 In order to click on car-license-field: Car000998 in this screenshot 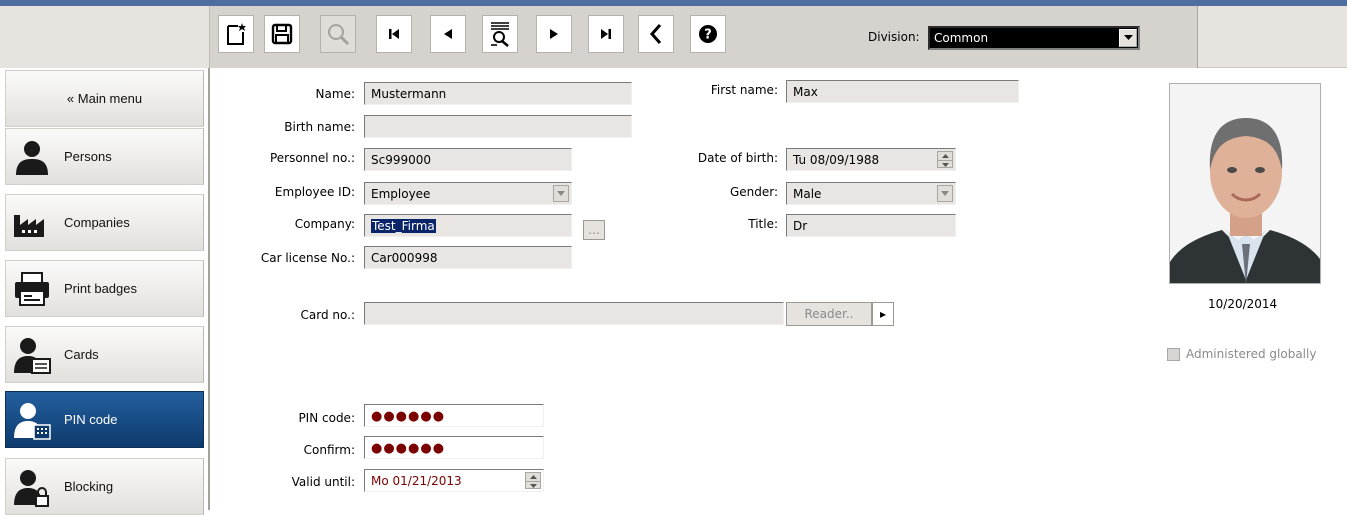, I will do `click(468, 257)`.